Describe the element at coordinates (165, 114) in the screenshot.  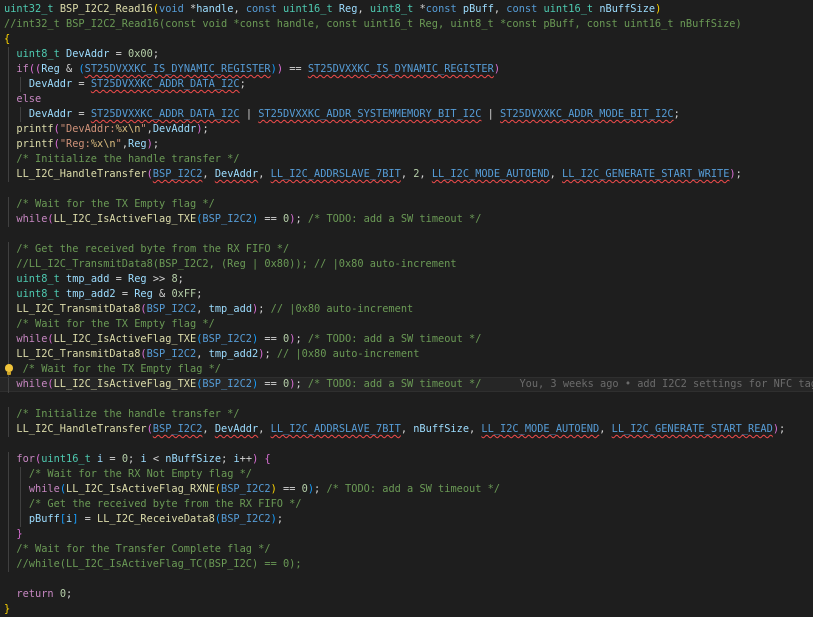
I see `code-token: ST25DVXXKC_ADDR_DATA_I2C` at that location.